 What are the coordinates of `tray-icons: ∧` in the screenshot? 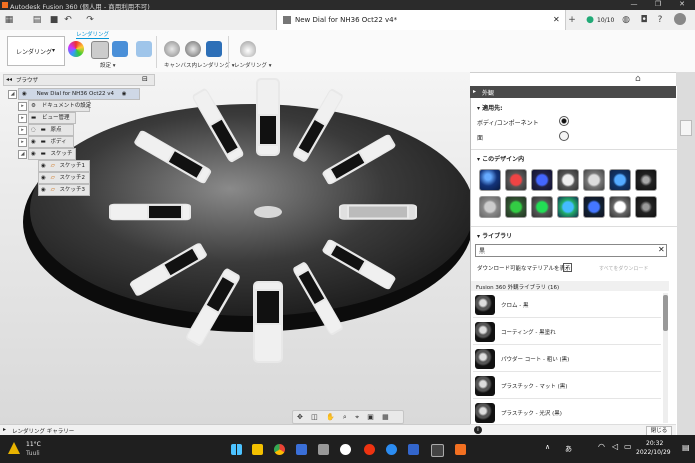 It's located at (547, 447).